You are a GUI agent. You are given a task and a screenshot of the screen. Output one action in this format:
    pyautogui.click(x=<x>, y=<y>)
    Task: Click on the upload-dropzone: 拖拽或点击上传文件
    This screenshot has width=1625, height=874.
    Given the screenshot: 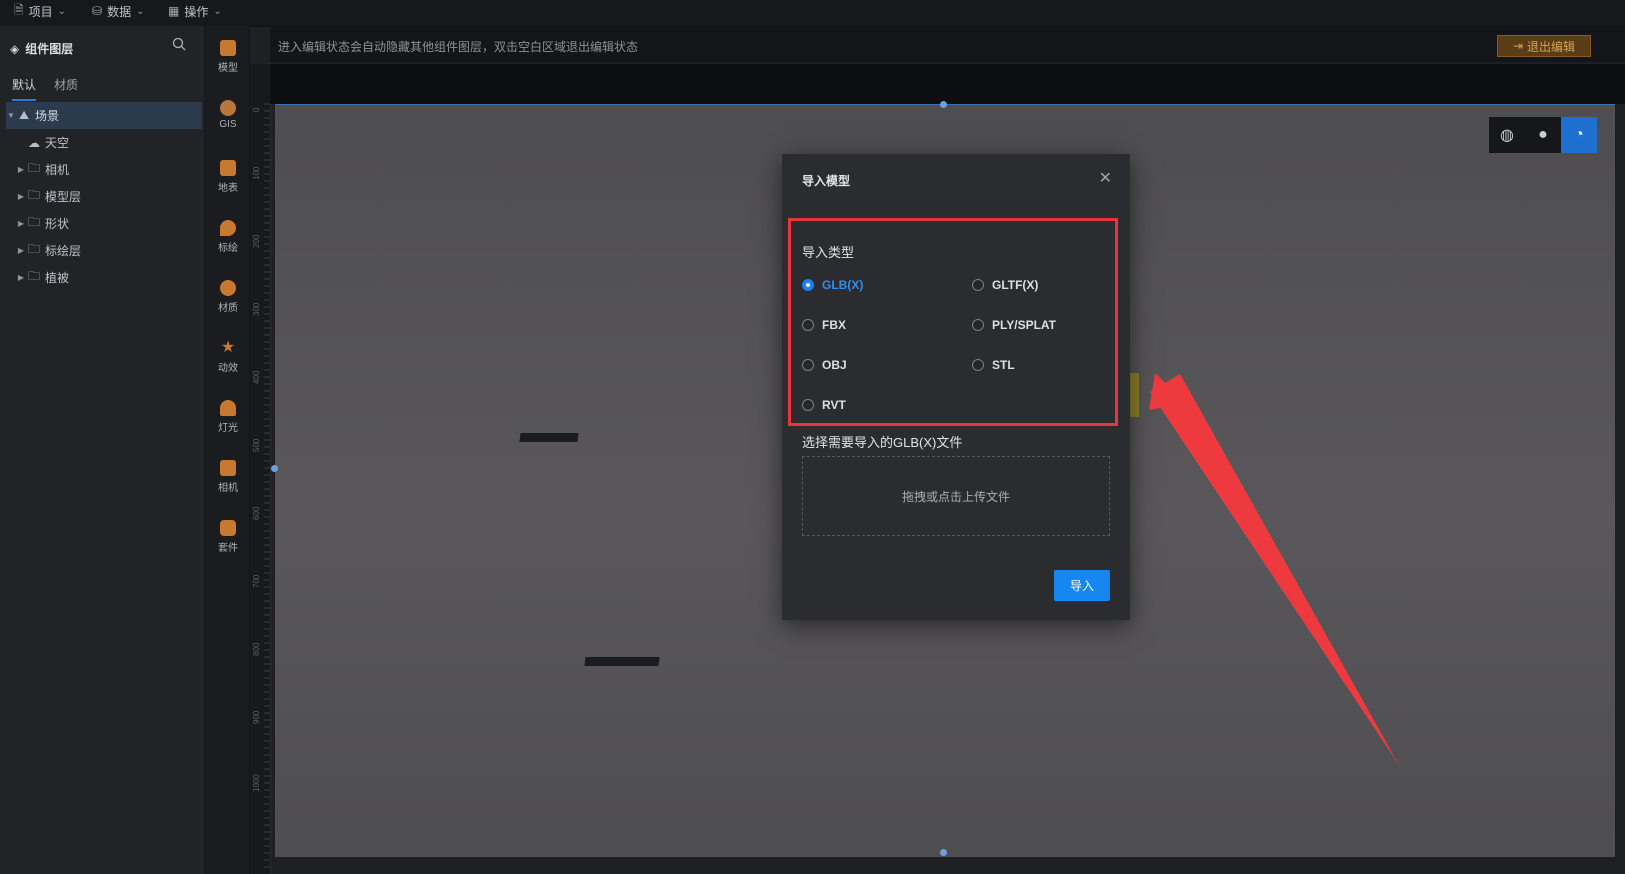 What is the action you would take?
    pyautogui.click(x=956, y=496)
    